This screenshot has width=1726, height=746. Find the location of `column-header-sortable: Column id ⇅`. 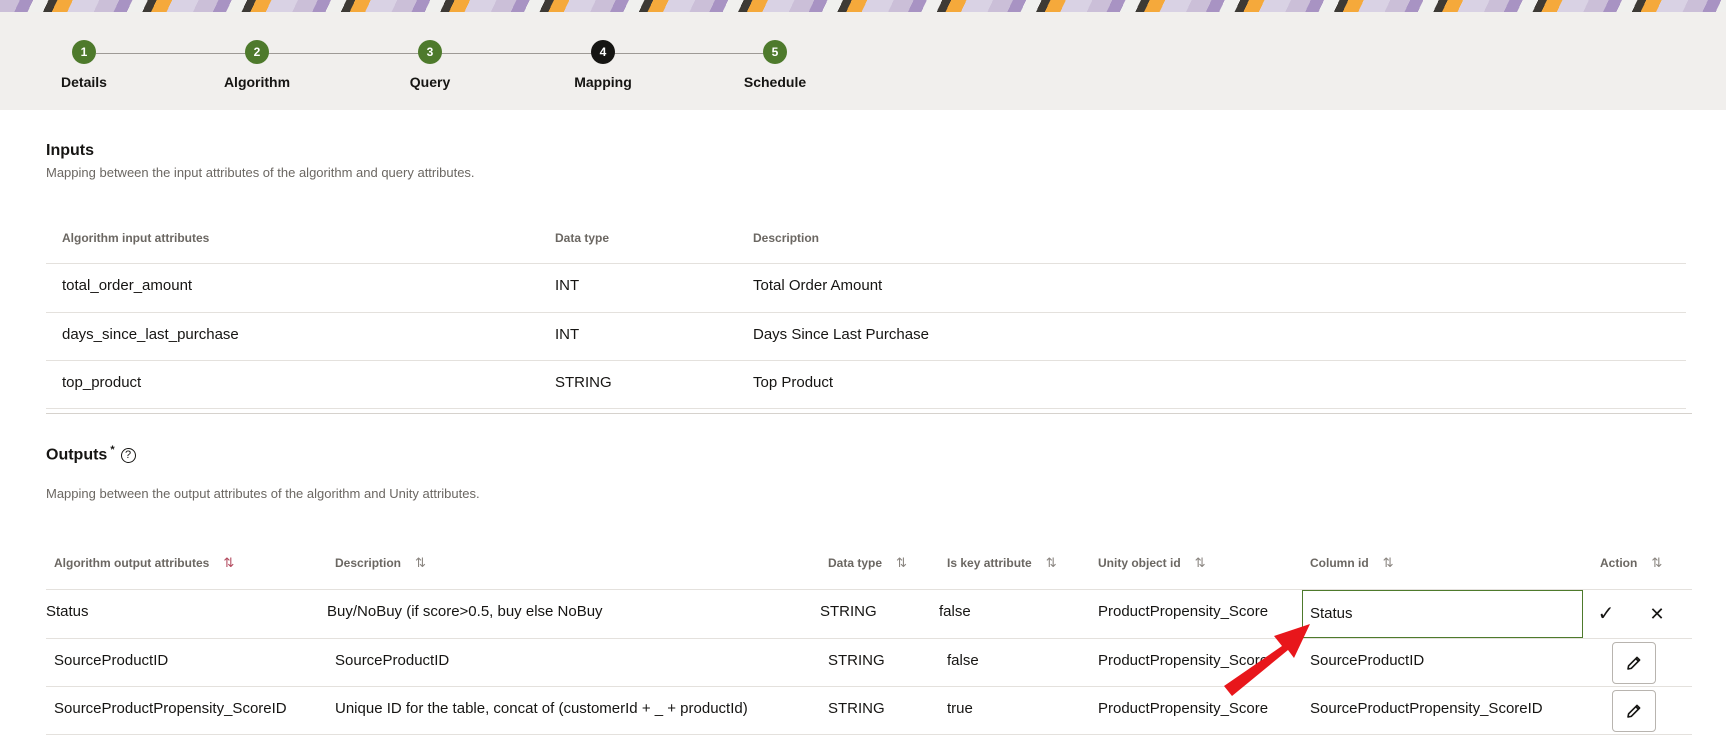

column-header-sortable: Column id ⇅ is located at coordinates (1352, 563).